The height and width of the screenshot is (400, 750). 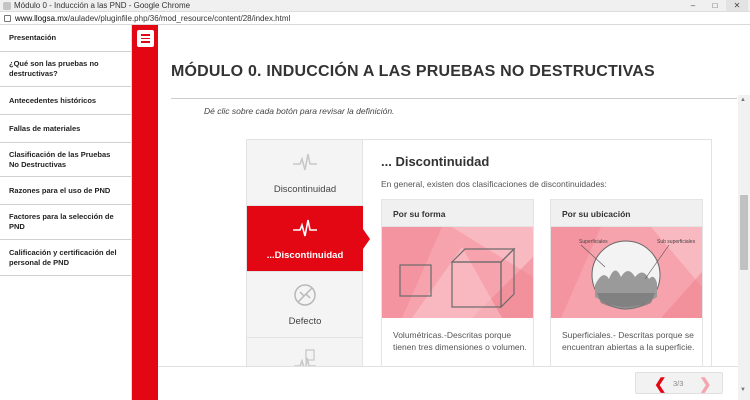 I want to click on scrollbar-thumb, so click(x=744, y=232).